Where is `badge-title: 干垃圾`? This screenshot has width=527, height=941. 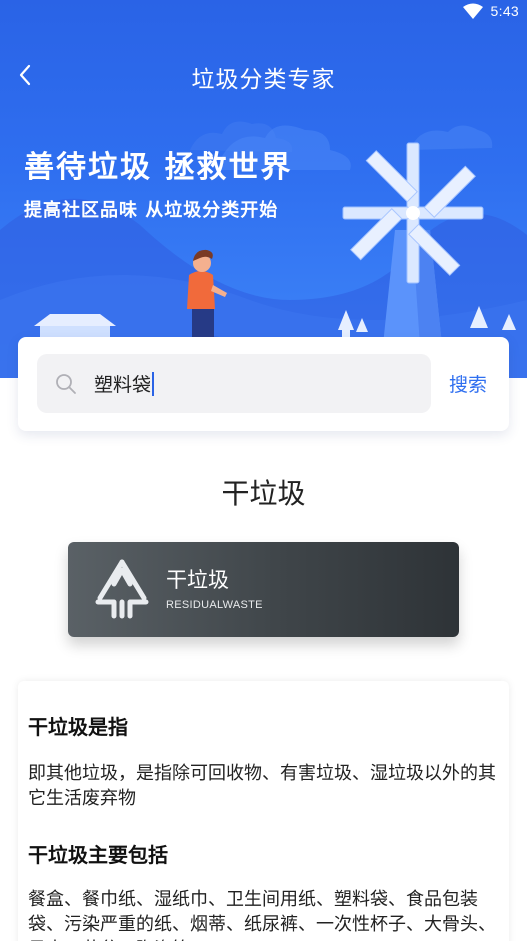
badge-title: 干垃圾 is located at coordinates (197, 580).